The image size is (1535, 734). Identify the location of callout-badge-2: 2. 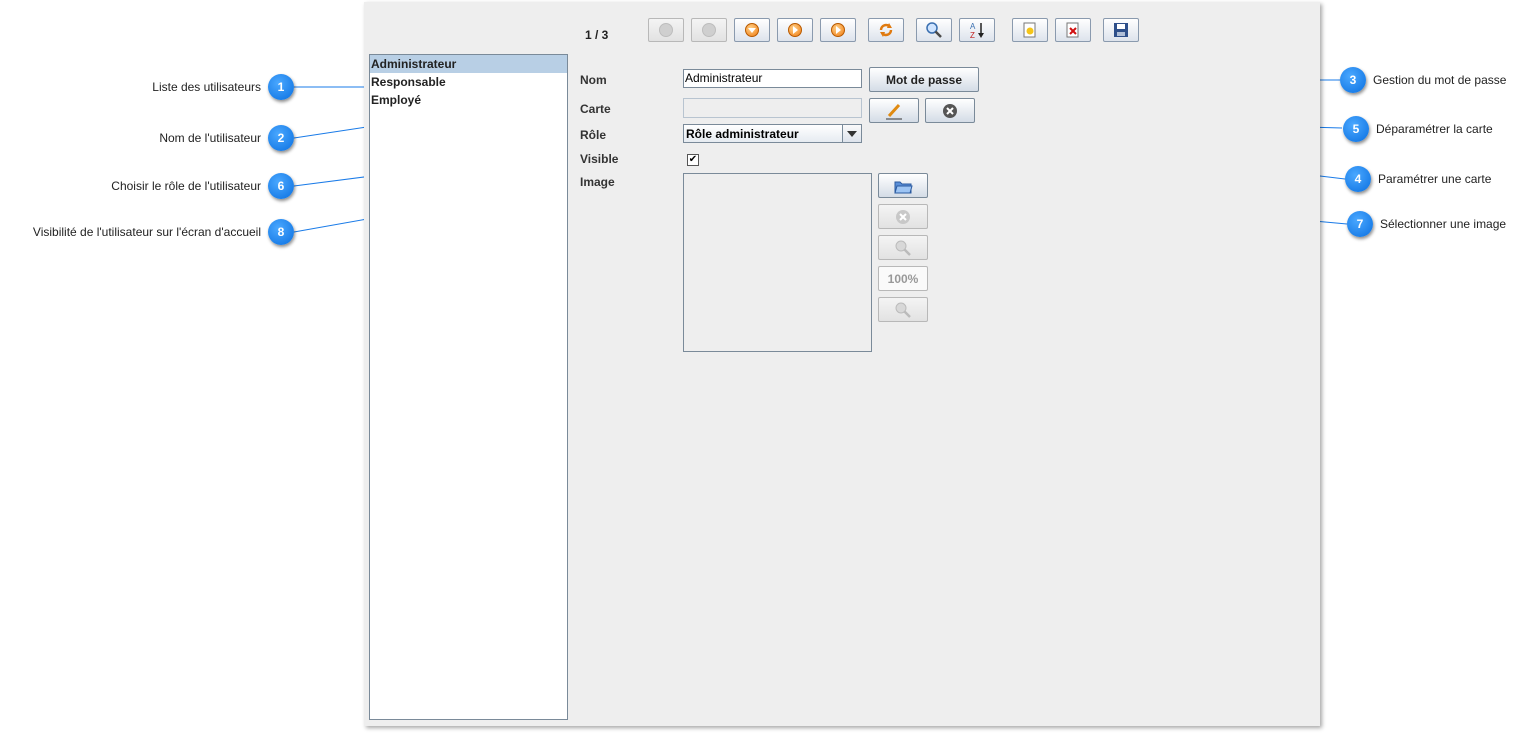
(281, 138).